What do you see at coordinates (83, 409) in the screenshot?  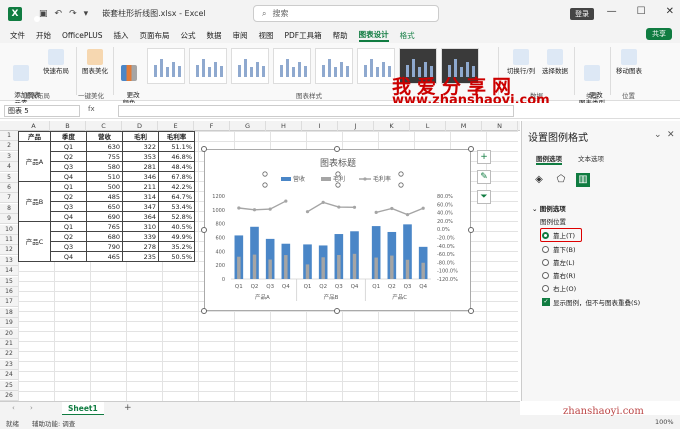 I see `sheet-tab-sheet1: Sheet1` at bounding box center [83, 409].